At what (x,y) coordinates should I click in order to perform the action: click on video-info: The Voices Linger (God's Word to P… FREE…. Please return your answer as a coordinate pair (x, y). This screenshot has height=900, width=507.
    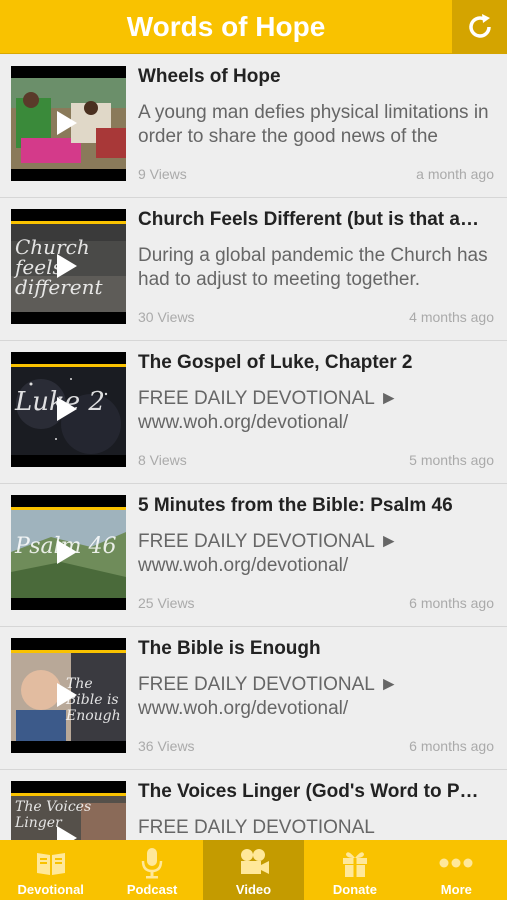
    Looking at the image, I should click on (316, 810).